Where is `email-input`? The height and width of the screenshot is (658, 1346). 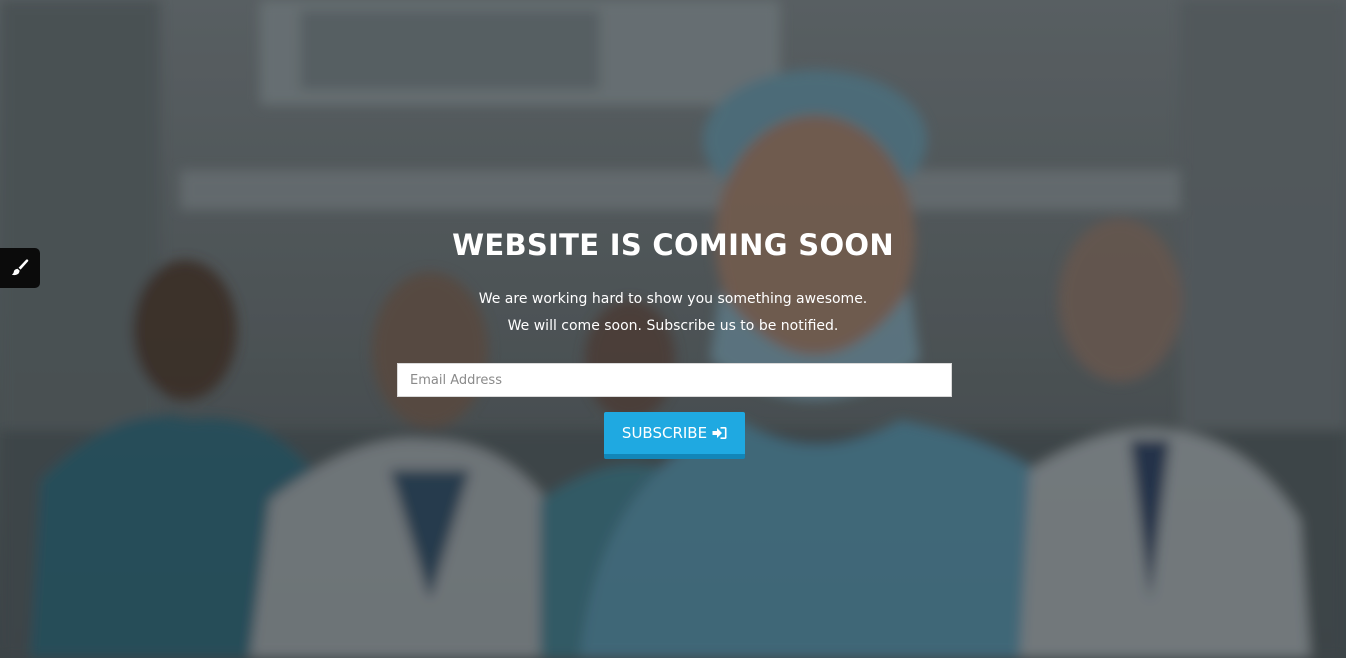 email-input is located at coordinates (674, 380).